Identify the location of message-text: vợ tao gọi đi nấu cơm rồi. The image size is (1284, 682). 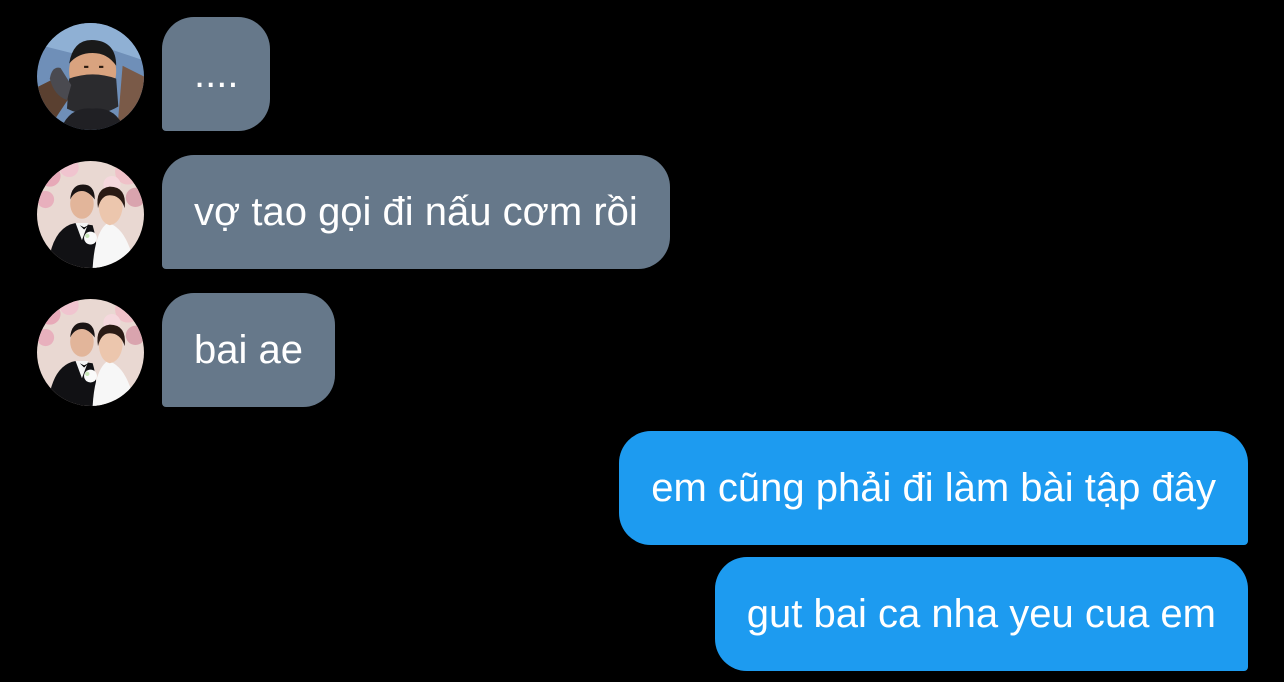
(416, 212).